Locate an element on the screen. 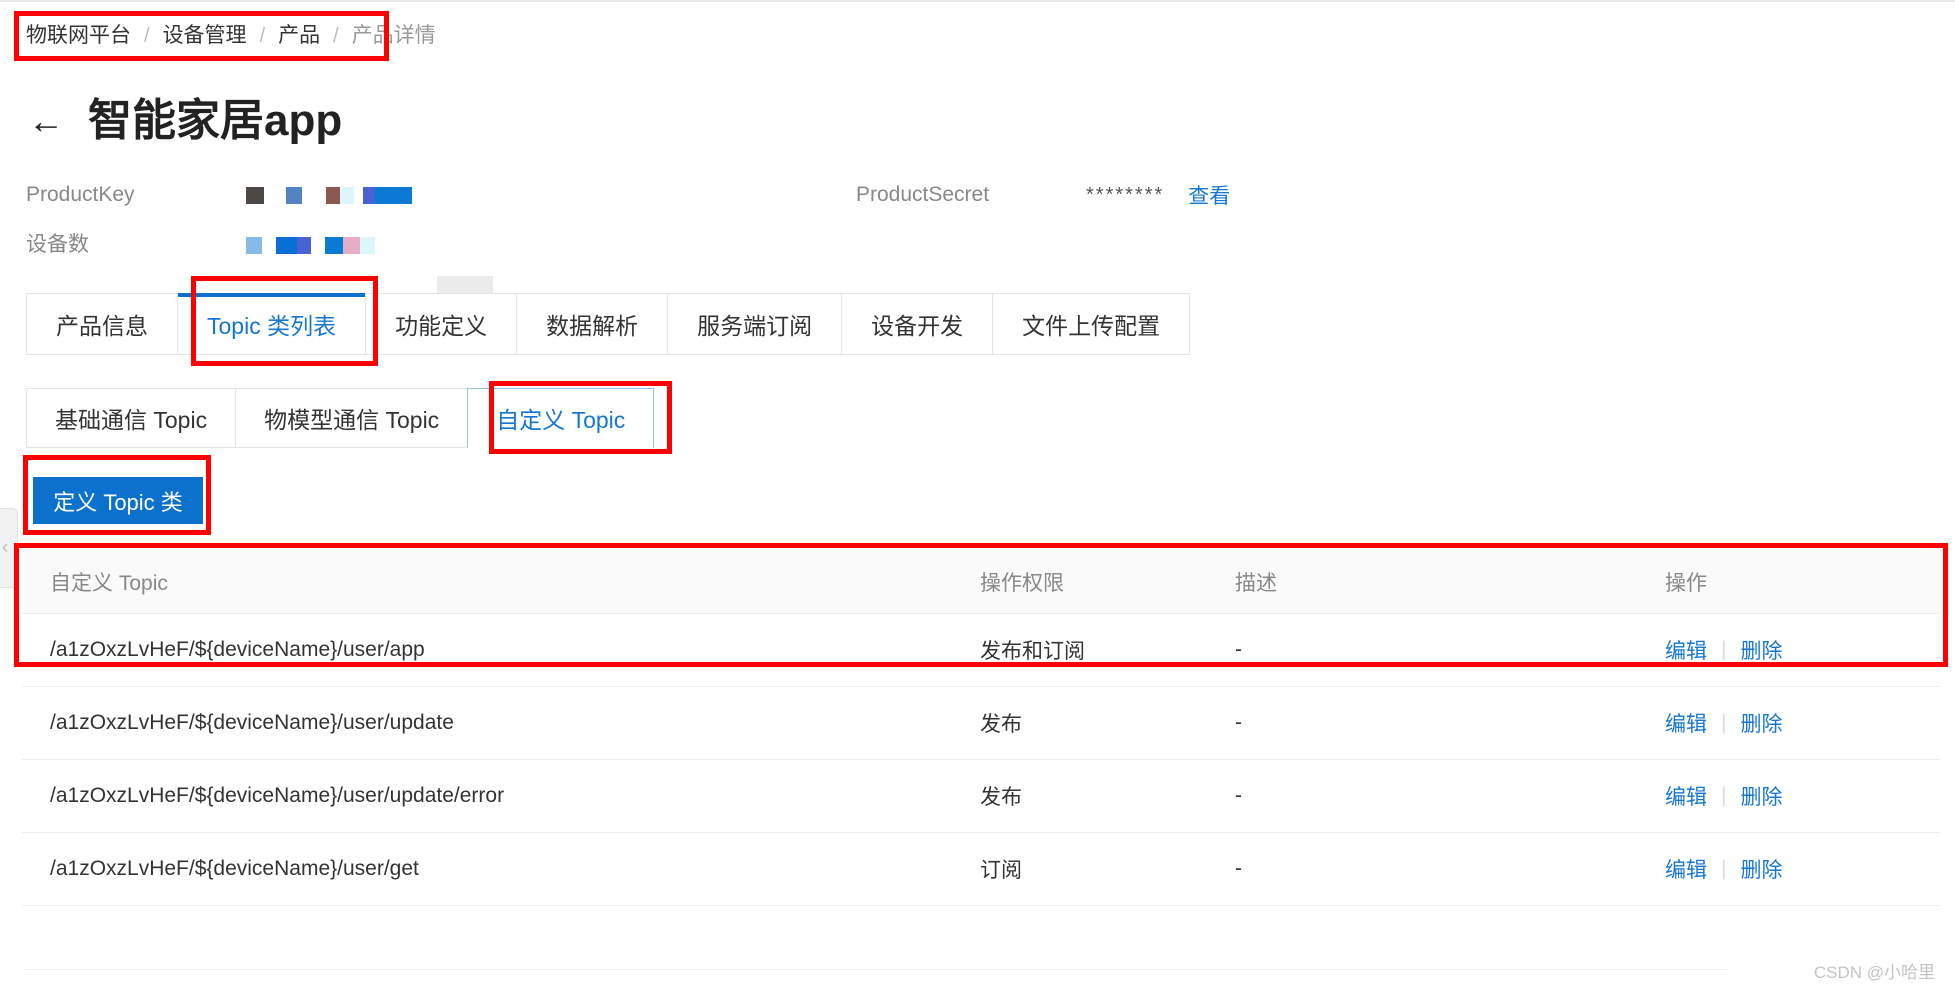 This screenshot has height=993, width=1955. product-tab-bar: 产品信息 Topic 类列表 功能定义 数据解析 服务端订阅 设备开发 文件上传配置 is located at coordinates (608, 324).